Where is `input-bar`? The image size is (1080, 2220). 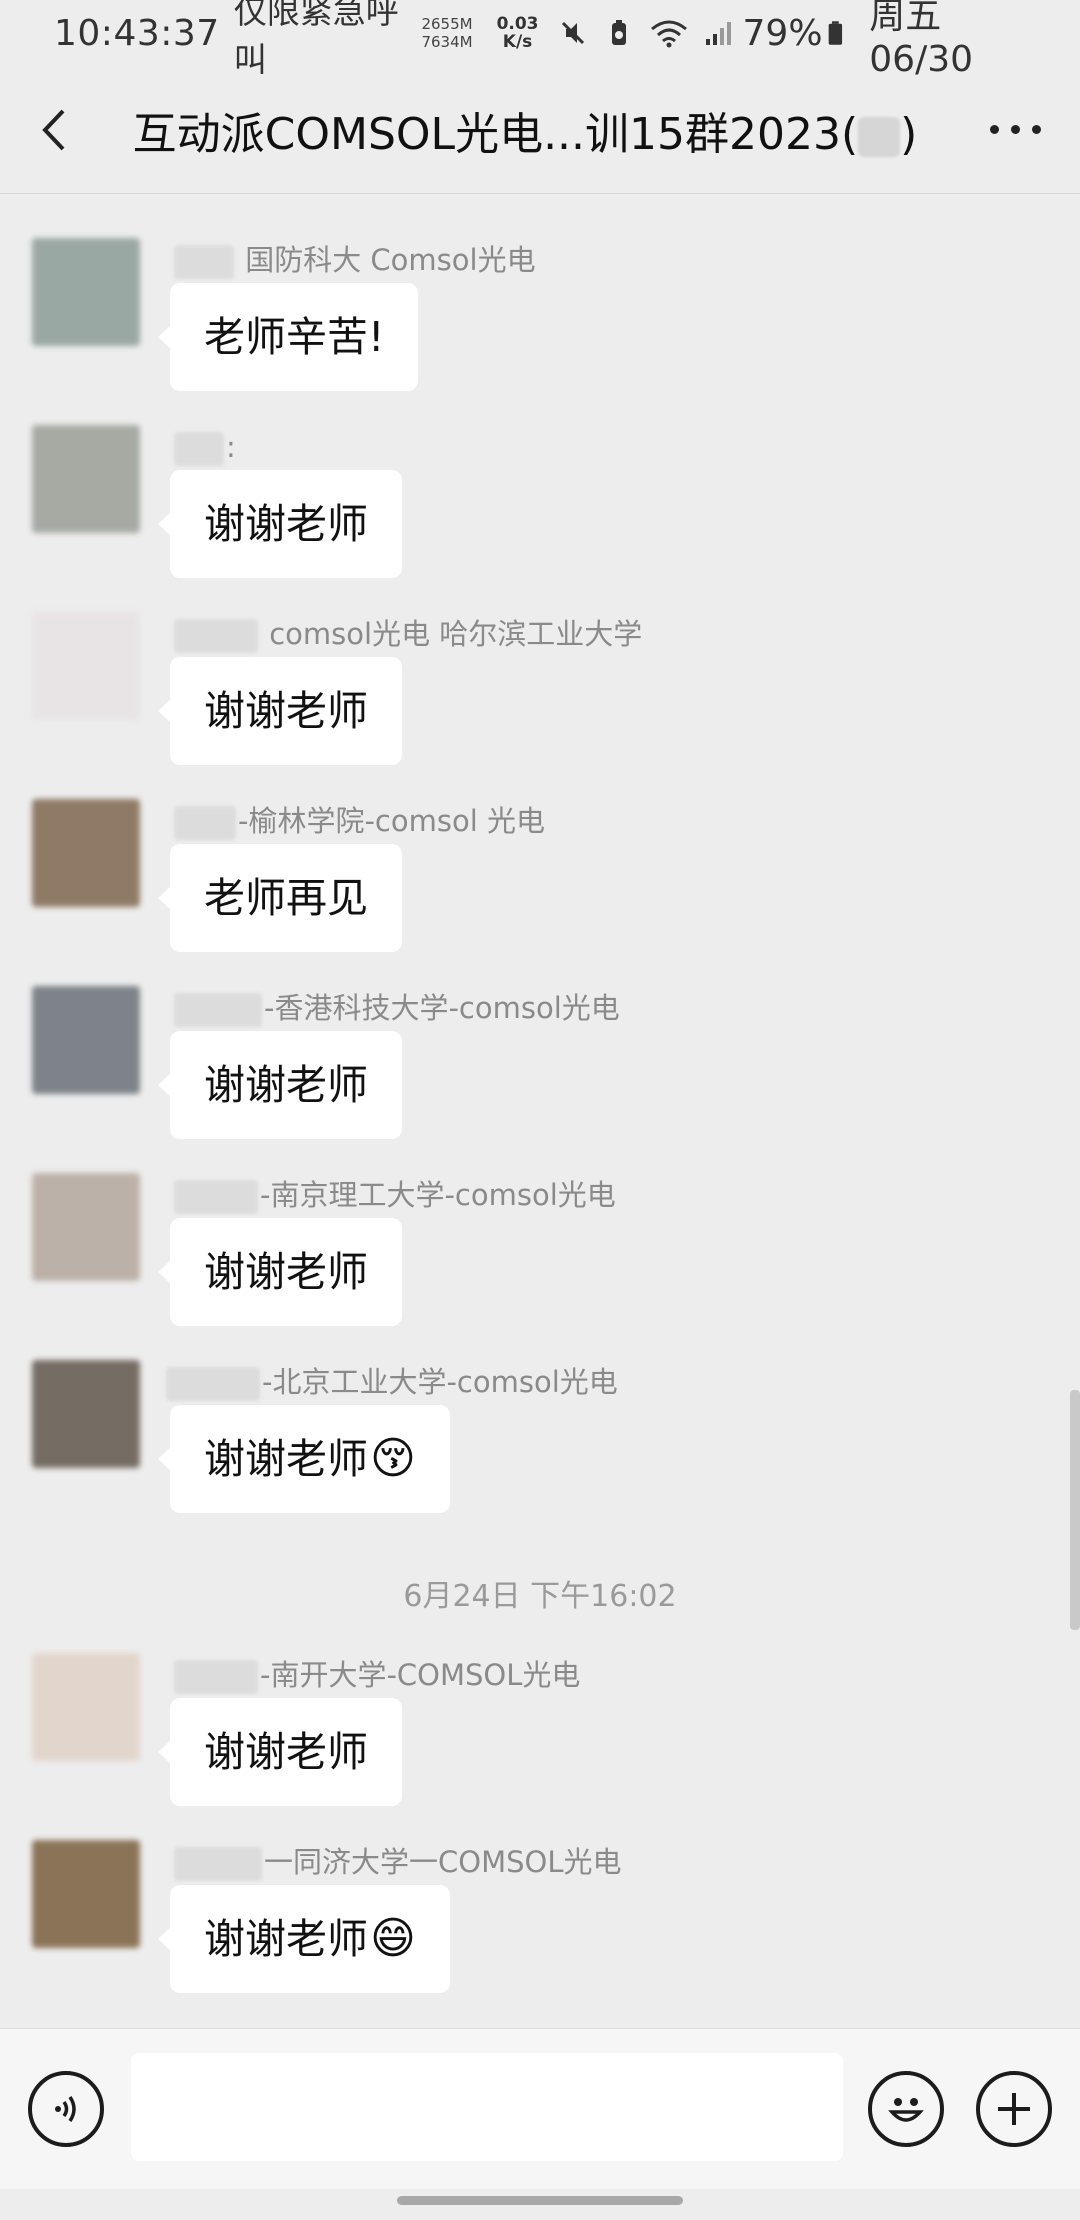 input-bar is located at coordinates (540, 2108).